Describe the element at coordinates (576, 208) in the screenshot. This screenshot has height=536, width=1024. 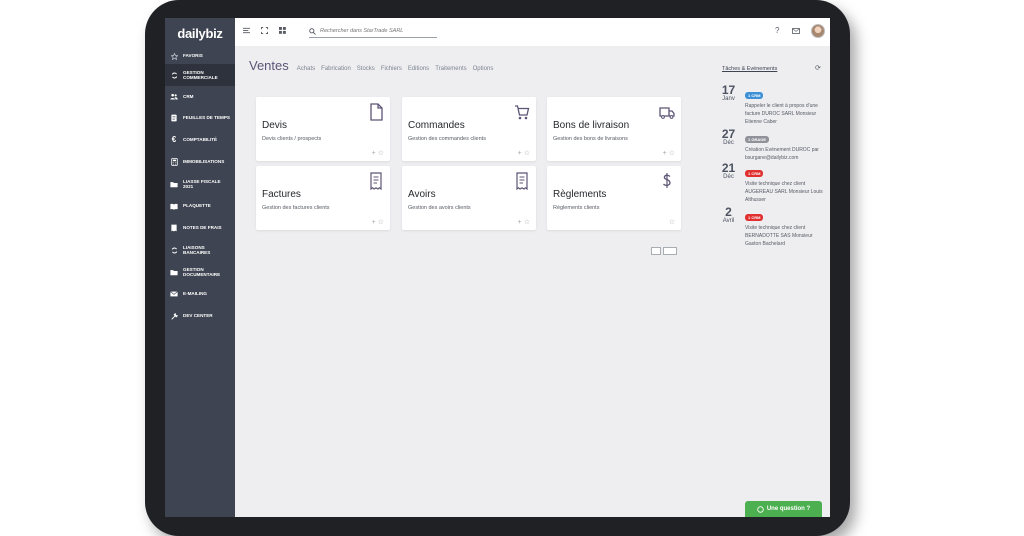
I see `card-subtitle: Règlements clients` at that location.